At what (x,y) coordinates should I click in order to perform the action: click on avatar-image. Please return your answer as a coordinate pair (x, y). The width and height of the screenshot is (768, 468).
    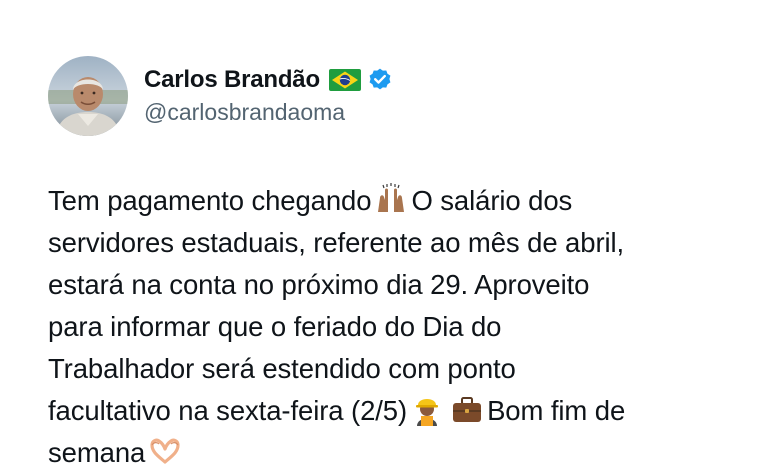
    Looking at the image, I should click on (88, 96).